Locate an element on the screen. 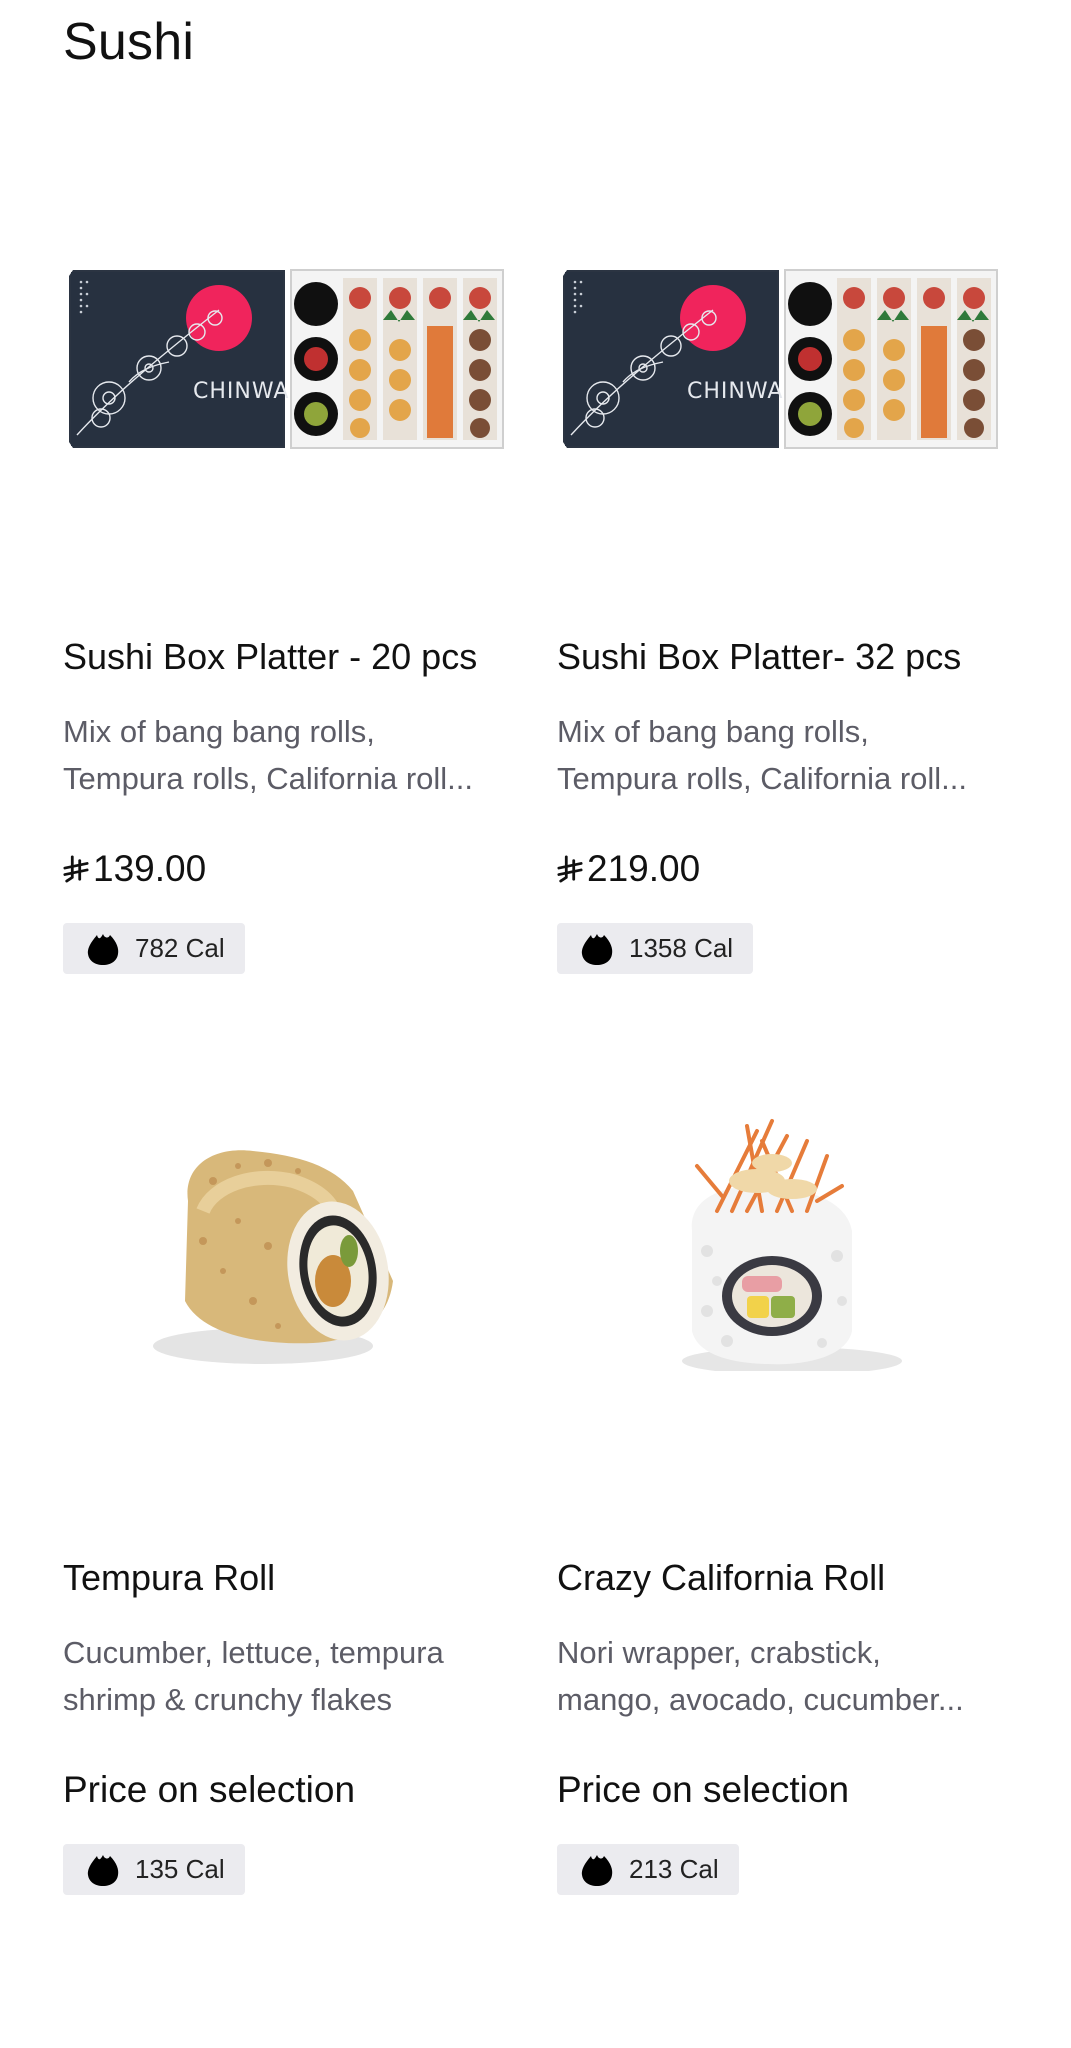  price-value: 219.00 is located at coordinates (644, 868).